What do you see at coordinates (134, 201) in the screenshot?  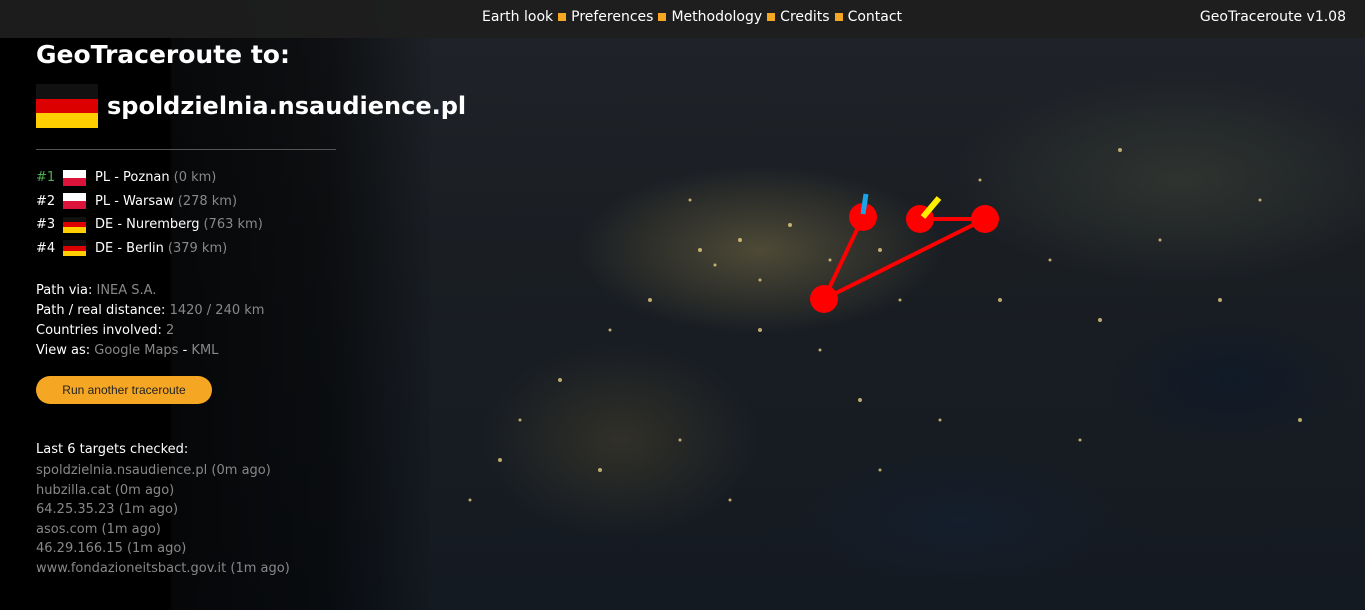 I see `hop-location: PL - Warsaw` at bounding box center [134, 201].